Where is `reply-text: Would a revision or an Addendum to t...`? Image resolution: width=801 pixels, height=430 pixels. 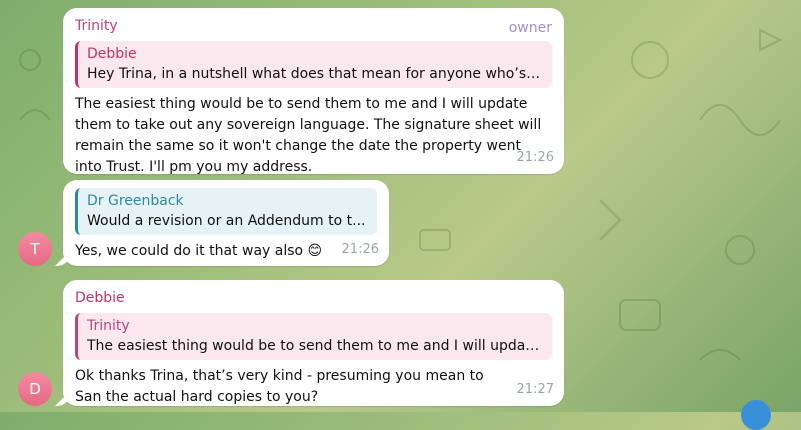
reply-text: Would a revision or an Addendum to t... is located at coordinates (226, 221).